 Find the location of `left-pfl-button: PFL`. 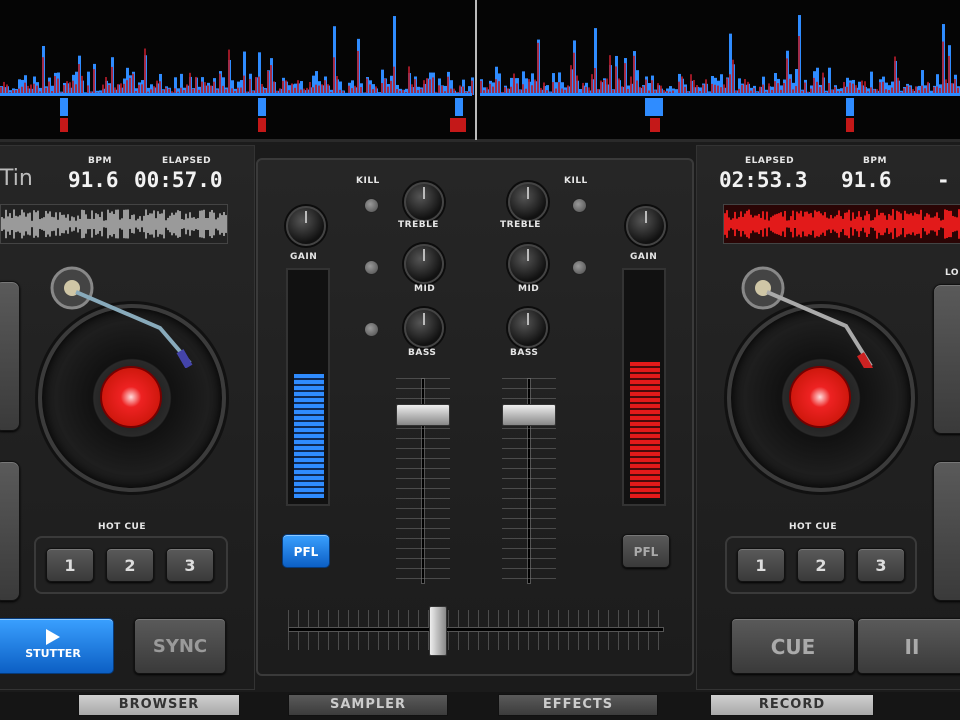

left-pfl-button: PFL is located at coordinates (306, 551).